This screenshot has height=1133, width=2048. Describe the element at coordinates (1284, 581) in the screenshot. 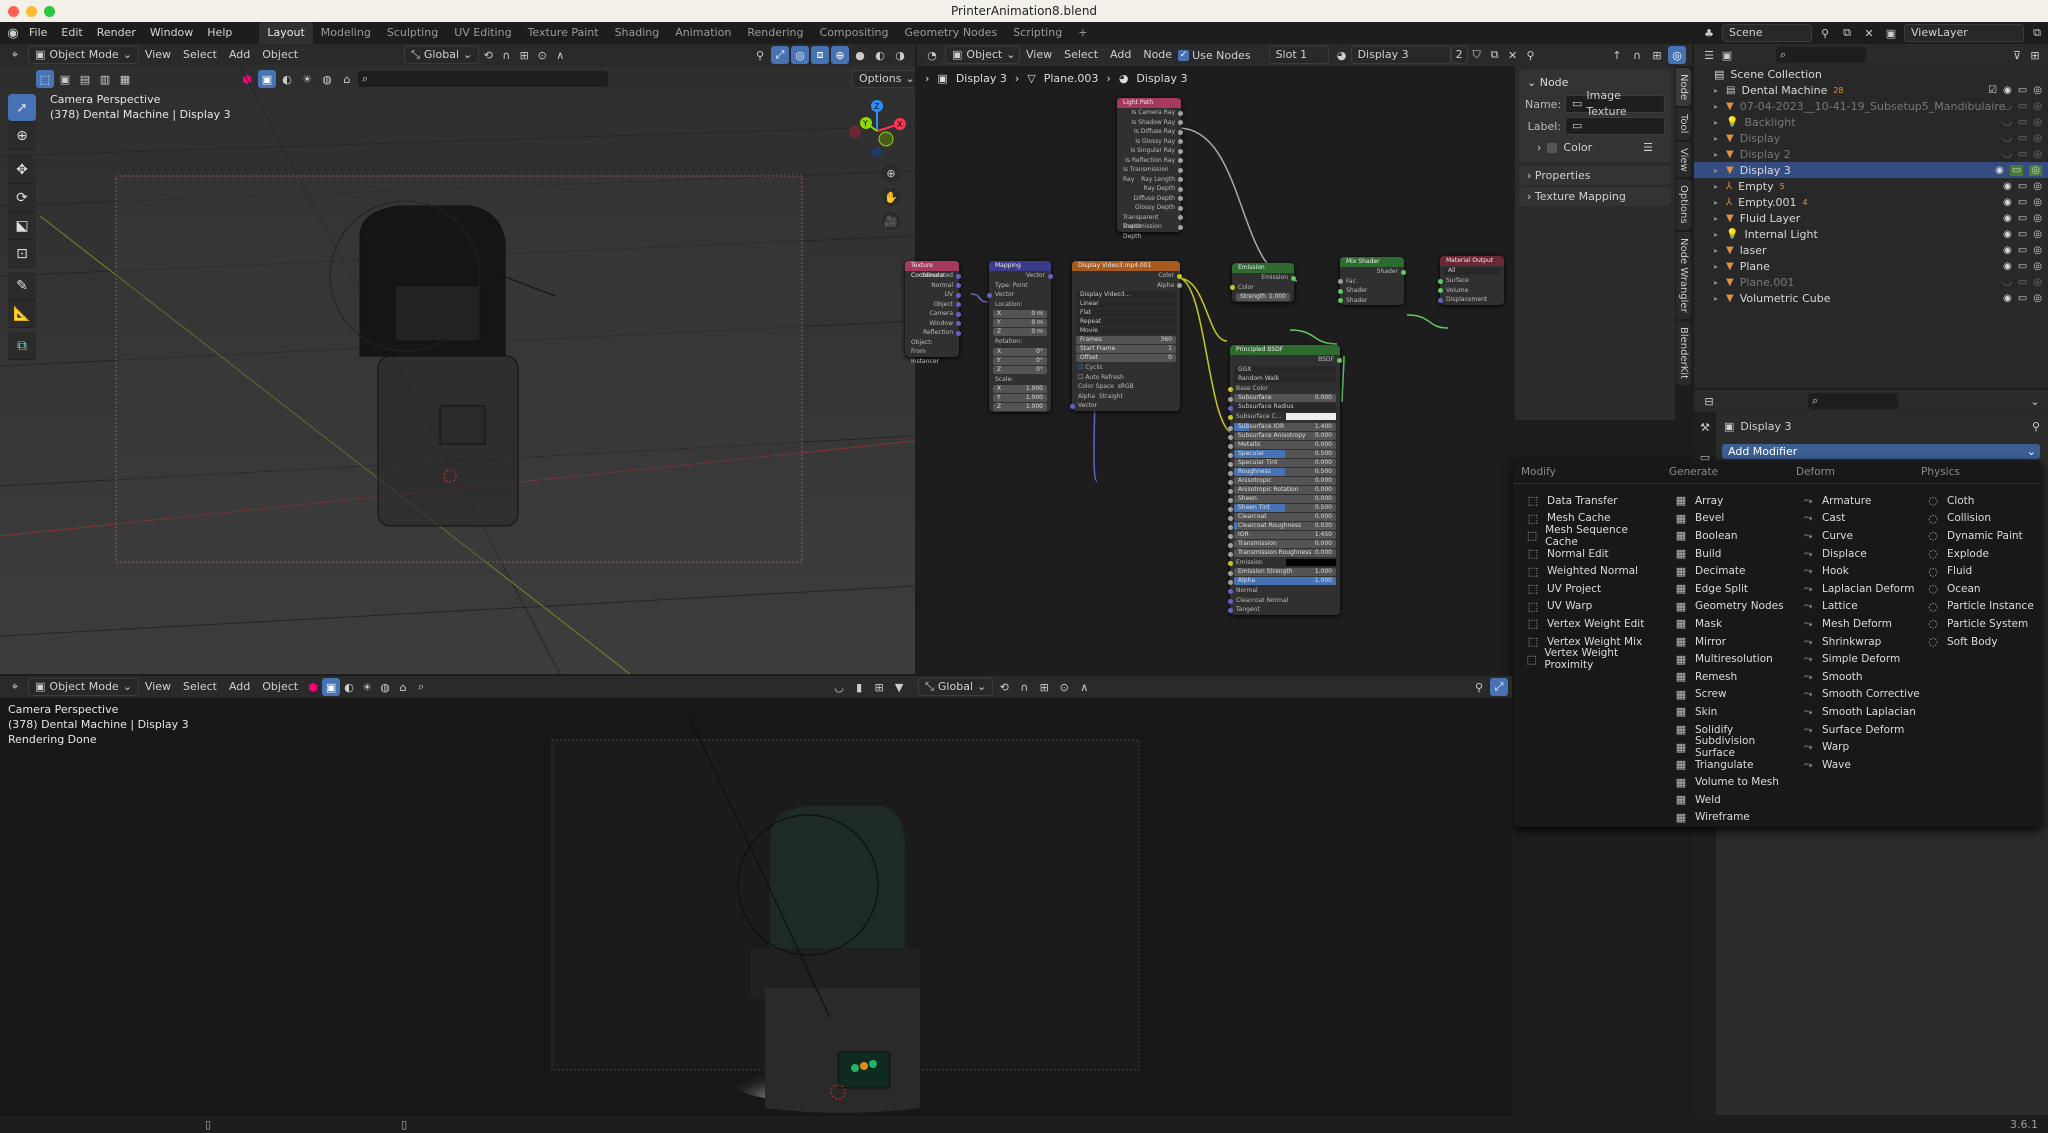

I see `bsdf-input-row: Alpha 1.000` at that location.